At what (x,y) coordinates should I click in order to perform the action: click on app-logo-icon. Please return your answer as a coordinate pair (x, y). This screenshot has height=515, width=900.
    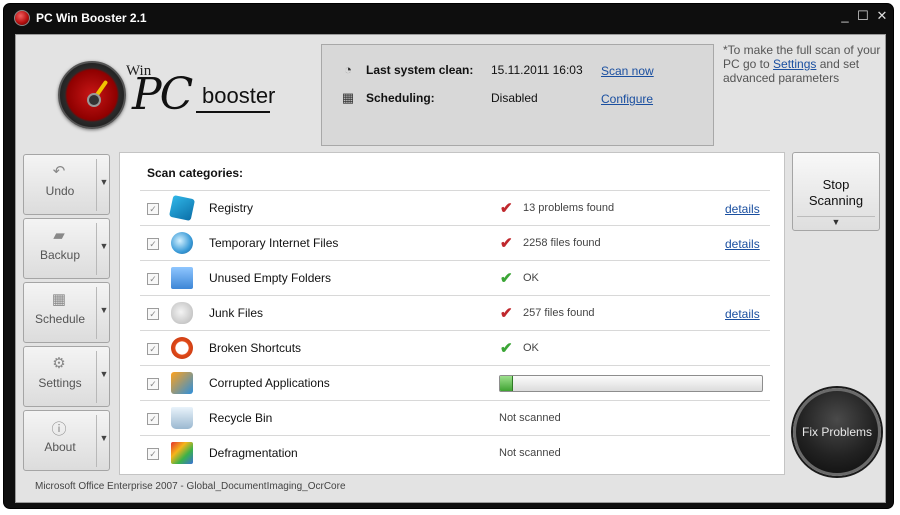
    Looking at the image, I should click on (22, 18).